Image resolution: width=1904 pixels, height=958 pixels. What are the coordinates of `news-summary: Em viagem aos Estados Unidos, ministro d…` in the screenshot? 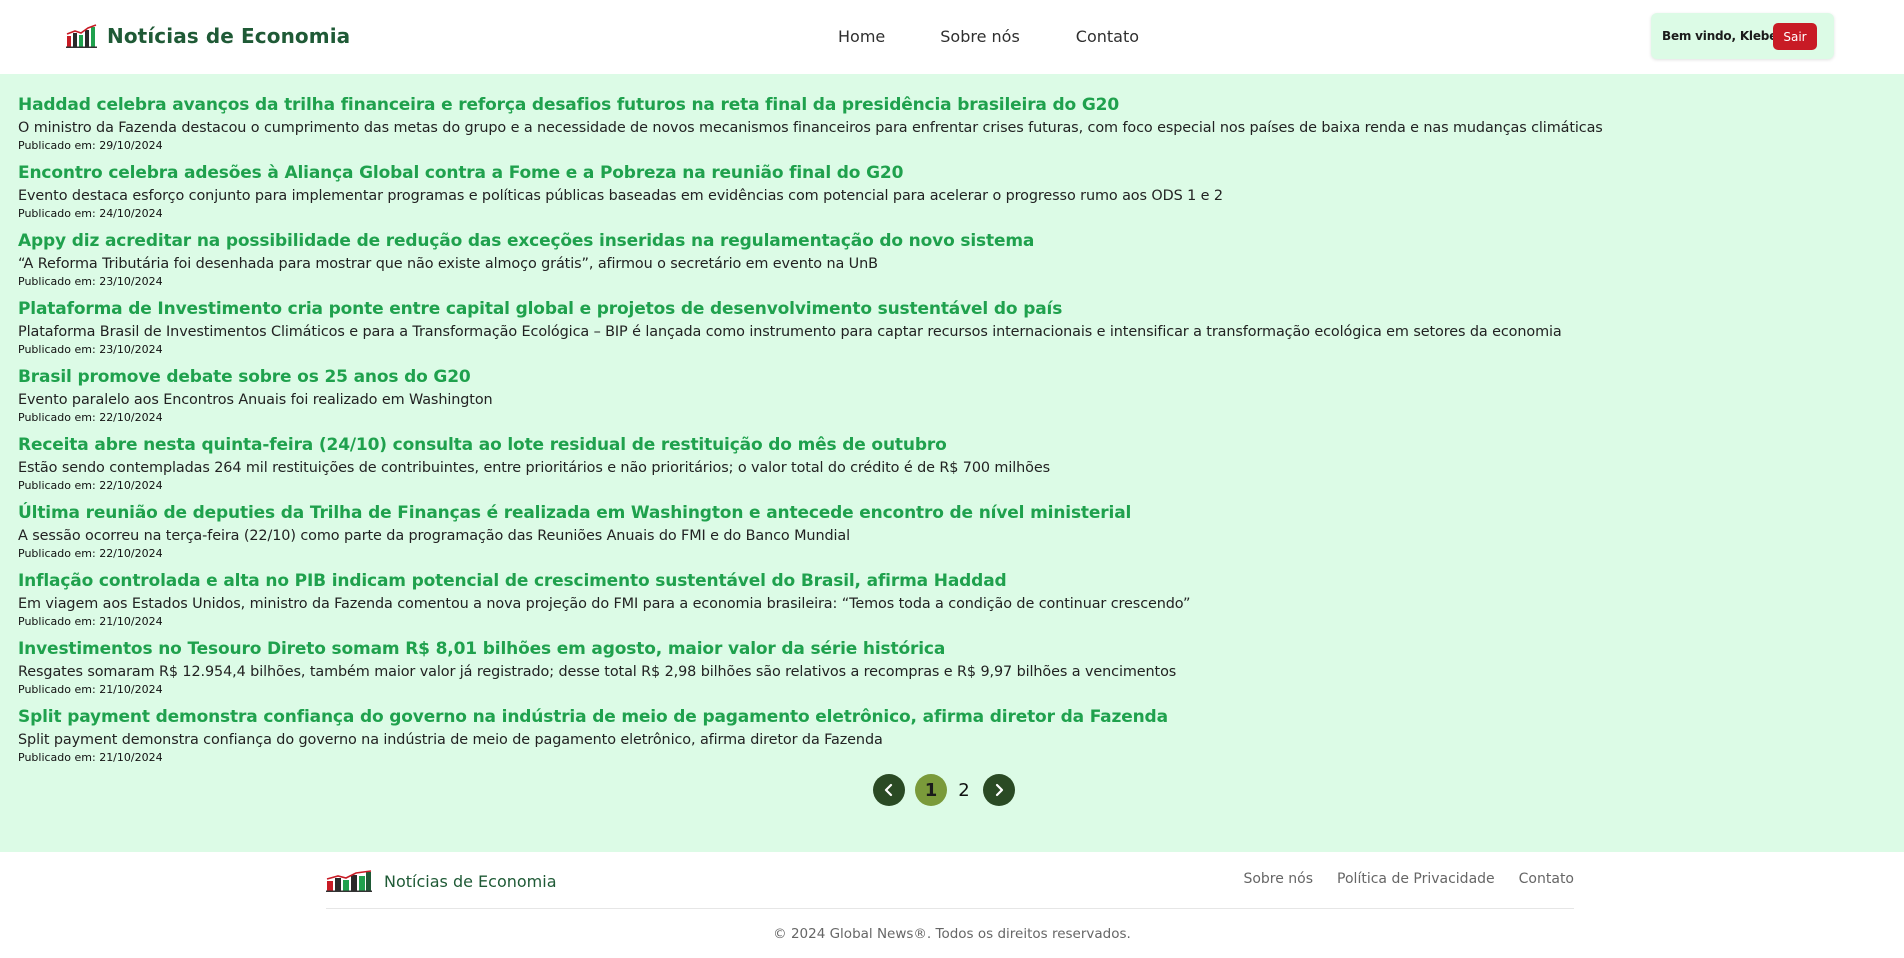 It's located at (604, 604).